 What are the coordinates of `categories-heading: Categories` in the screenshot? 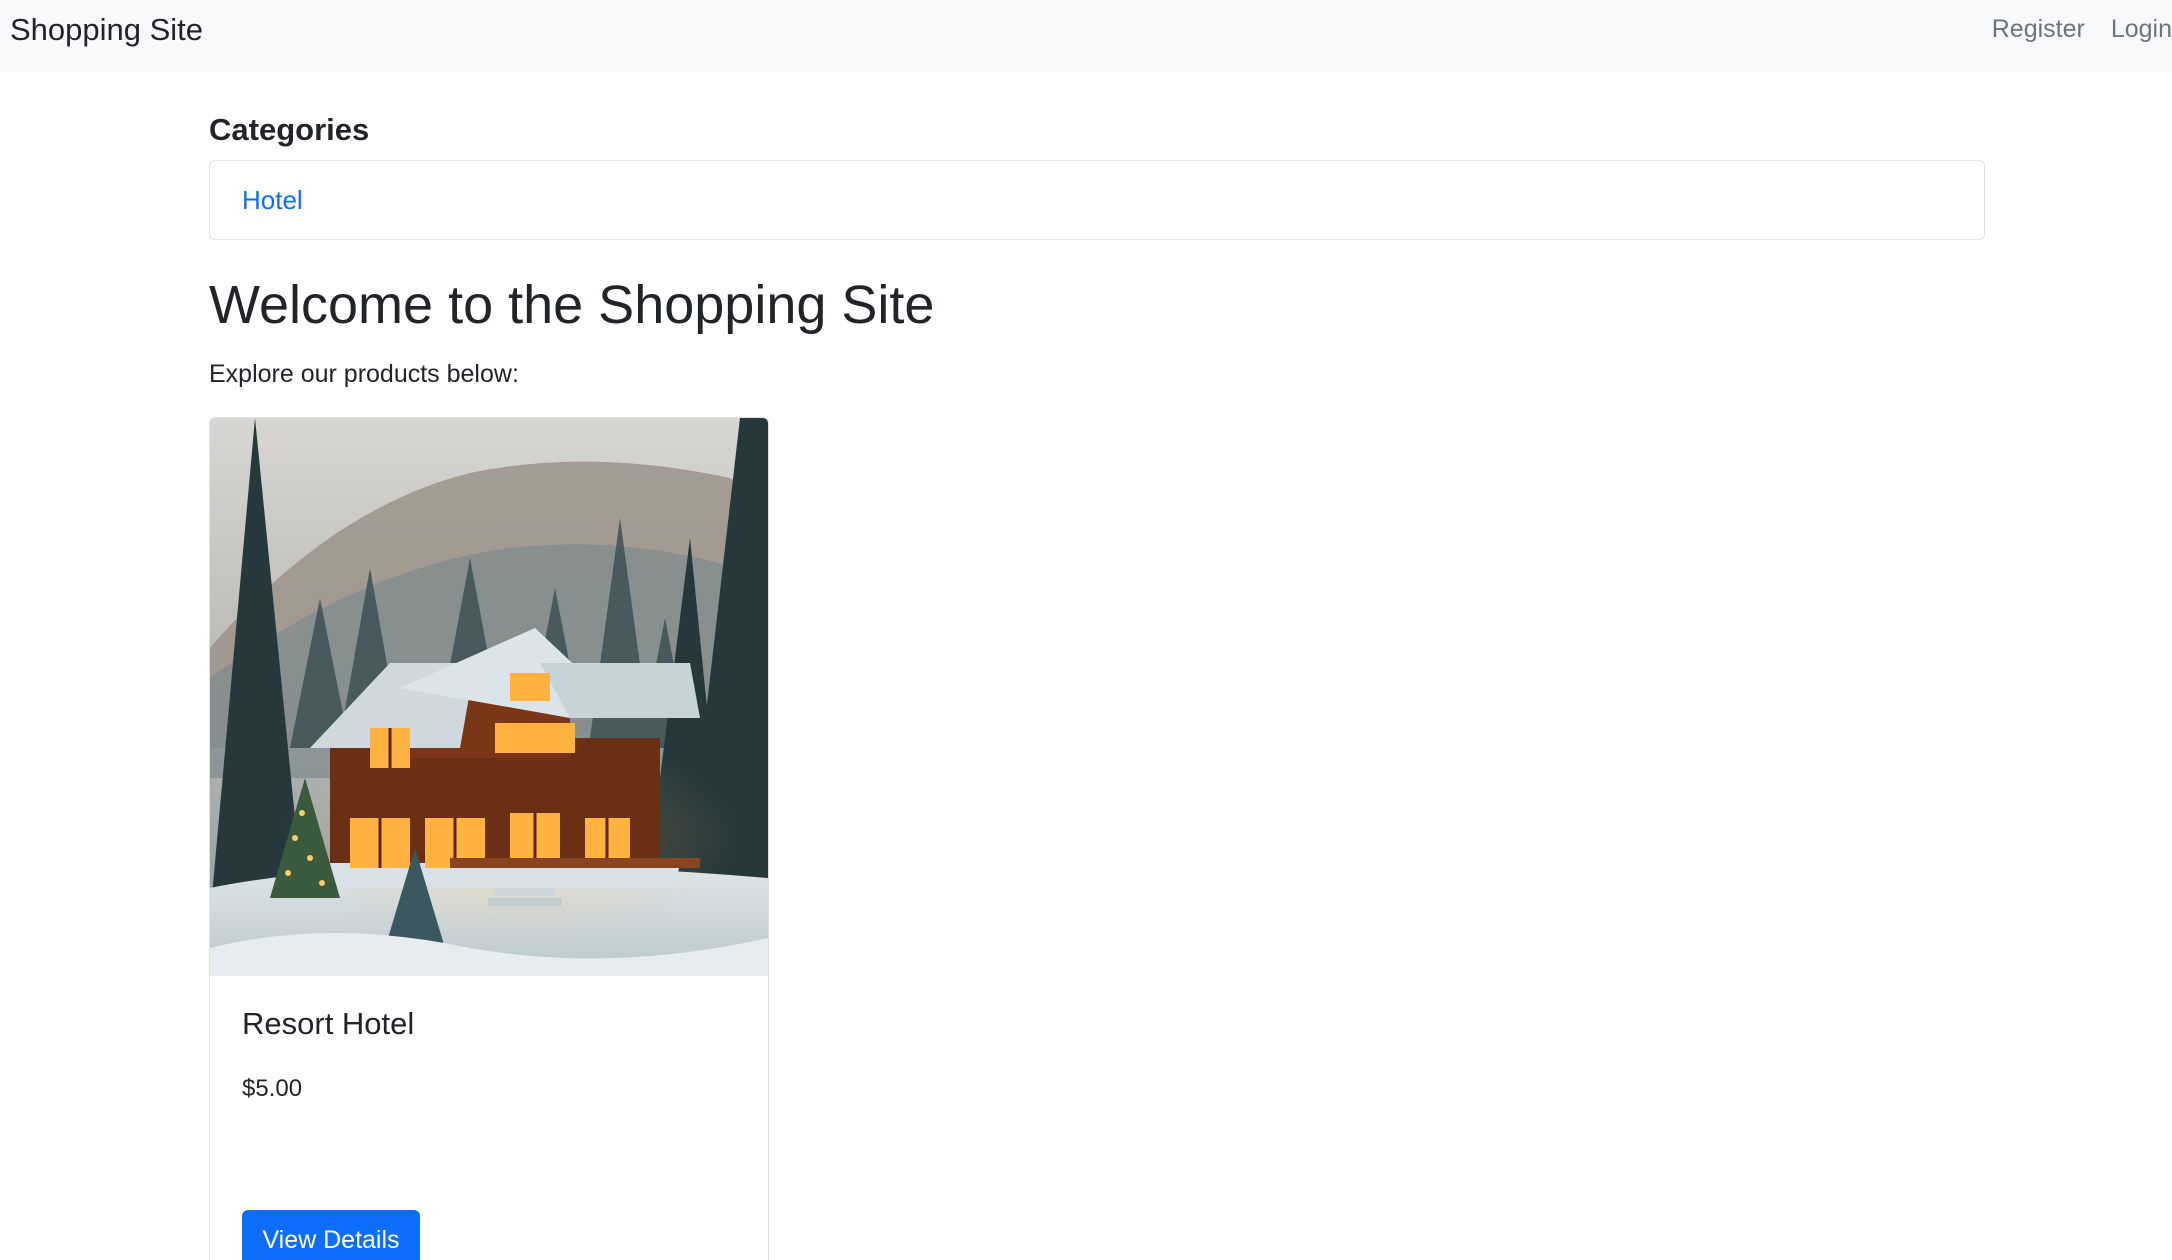 It's located at (289, 129).